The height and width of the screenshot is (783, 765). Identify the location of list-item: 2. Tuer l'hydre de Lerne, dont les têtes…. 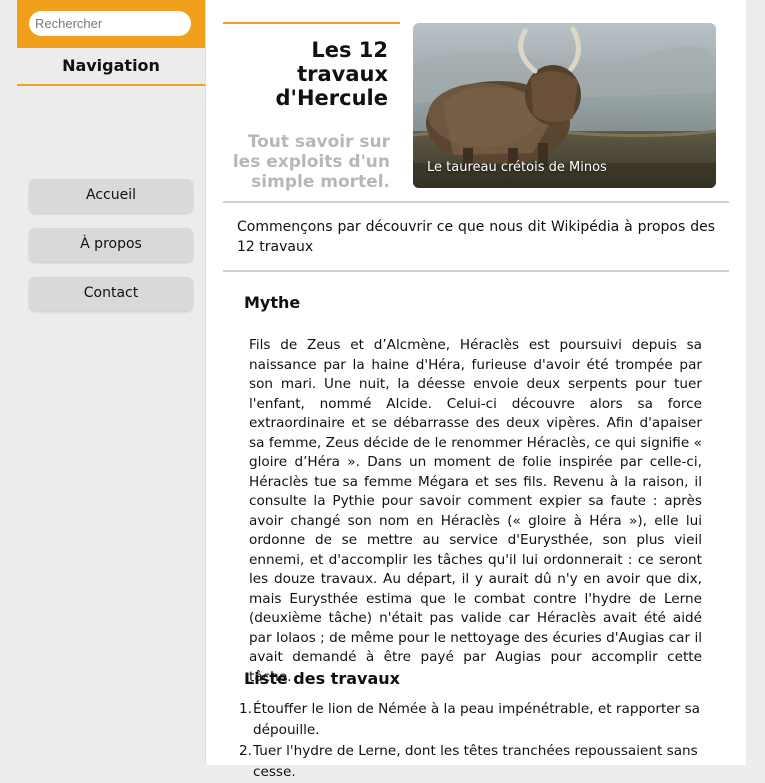
(476, 761).